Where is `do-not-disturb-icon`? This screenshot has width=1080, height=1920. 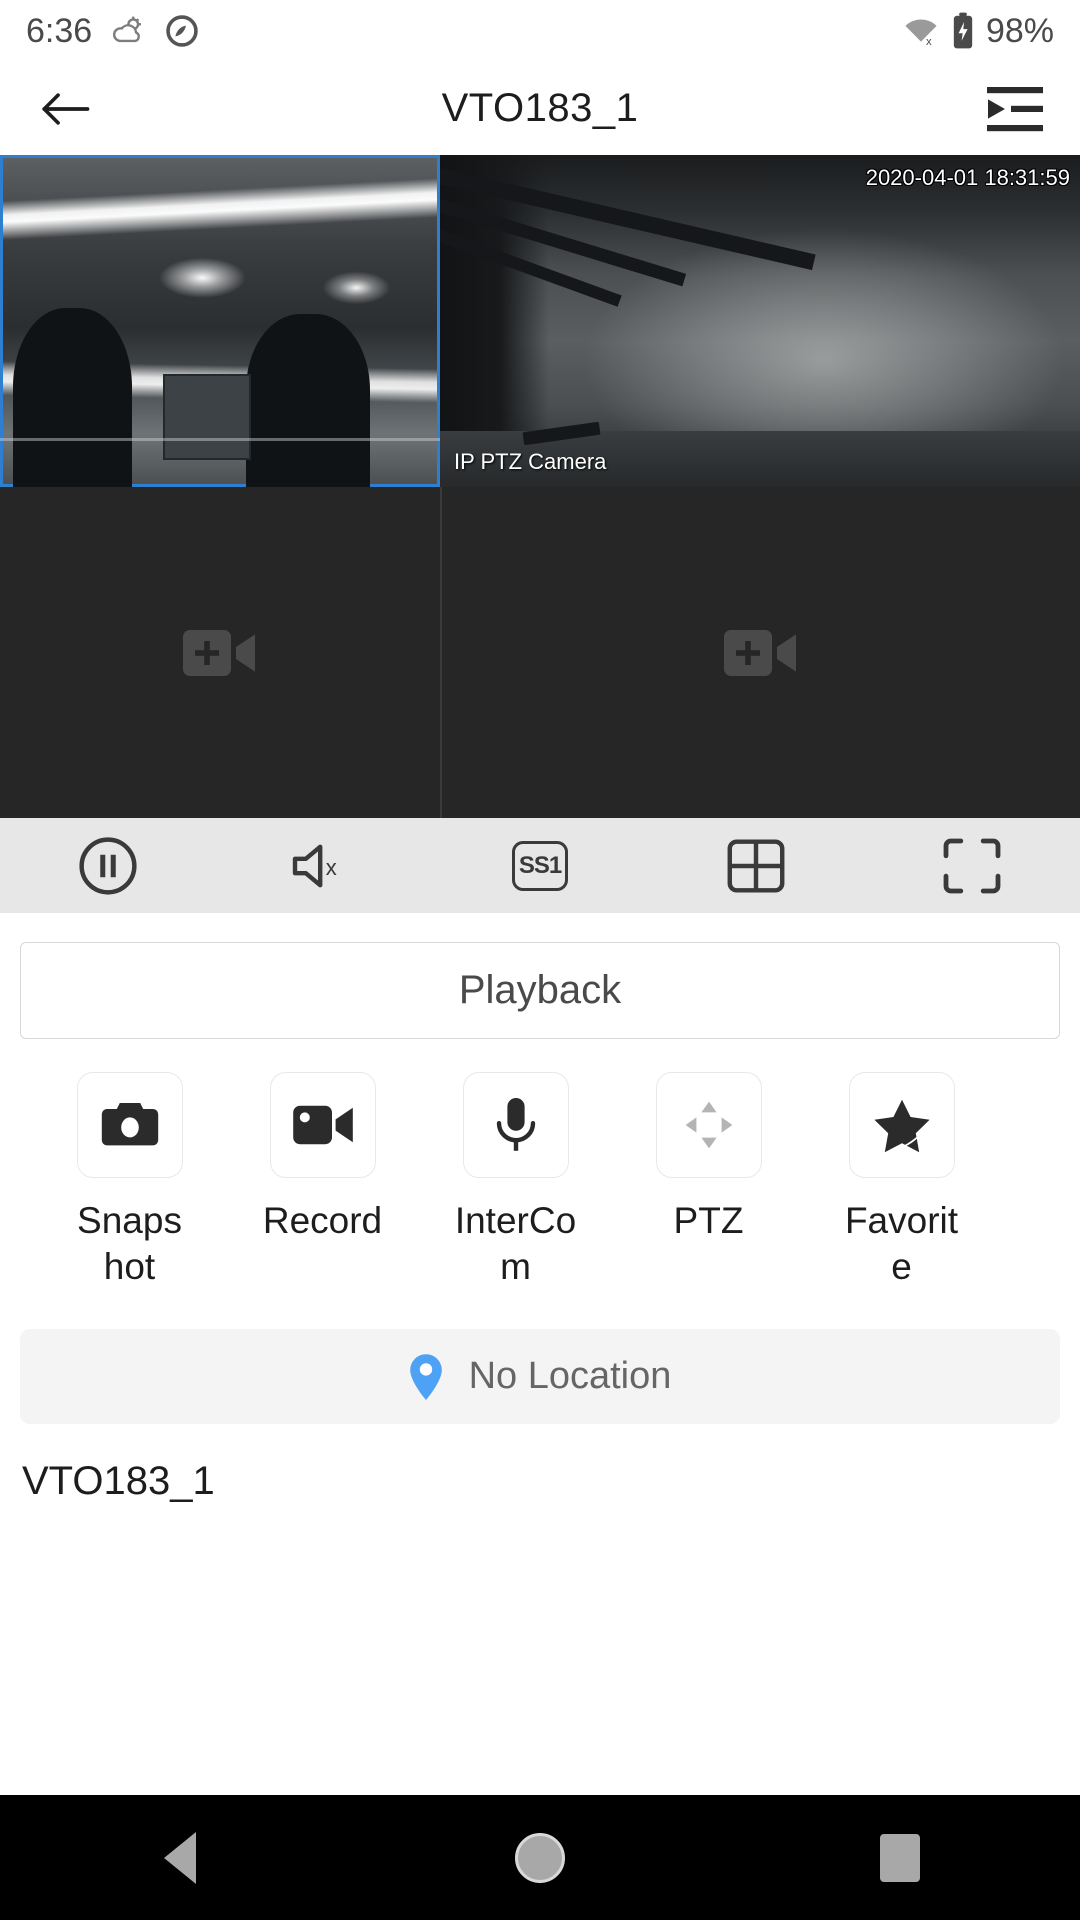
do-not-disturb-icon is located at coordinates (182, 31).